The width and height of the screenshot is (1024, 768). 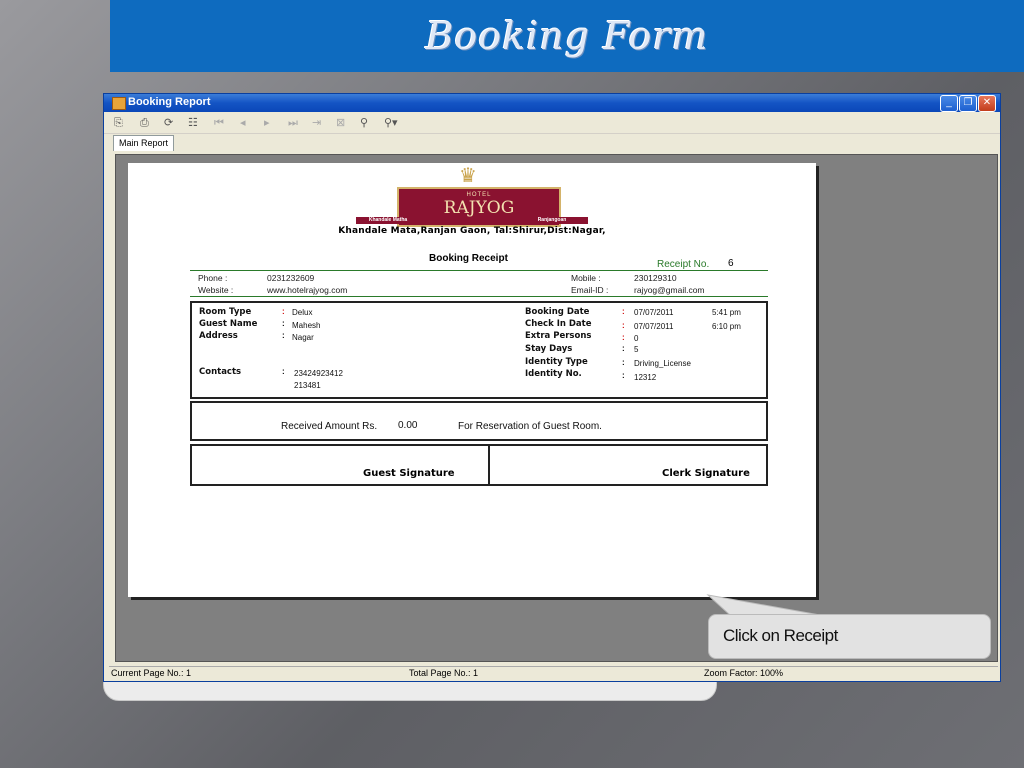 I want to click on zoom-status: Zoom Factor: 100%, so click(x=744, y=673).